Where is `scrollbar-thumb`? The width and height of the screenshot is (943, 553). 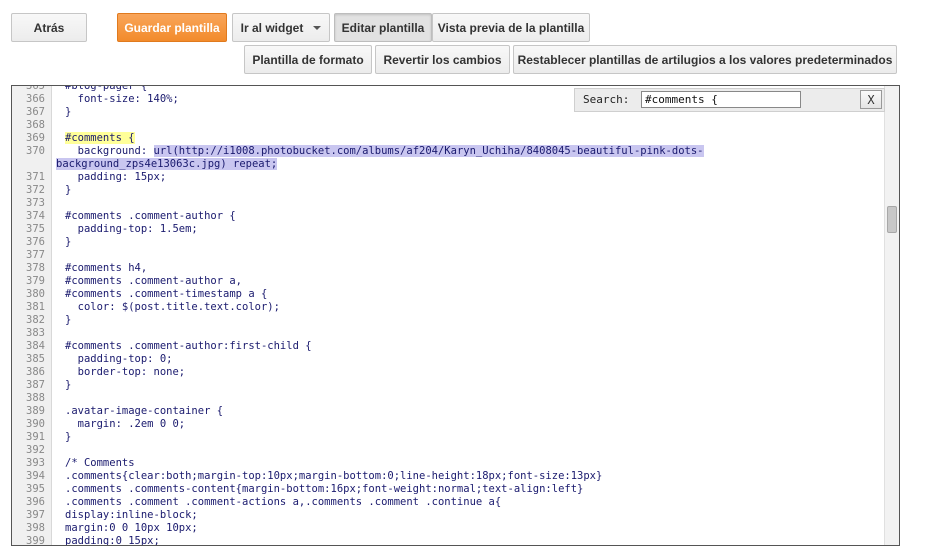 scrollbar-thumb is located at coordinates (892, 219).